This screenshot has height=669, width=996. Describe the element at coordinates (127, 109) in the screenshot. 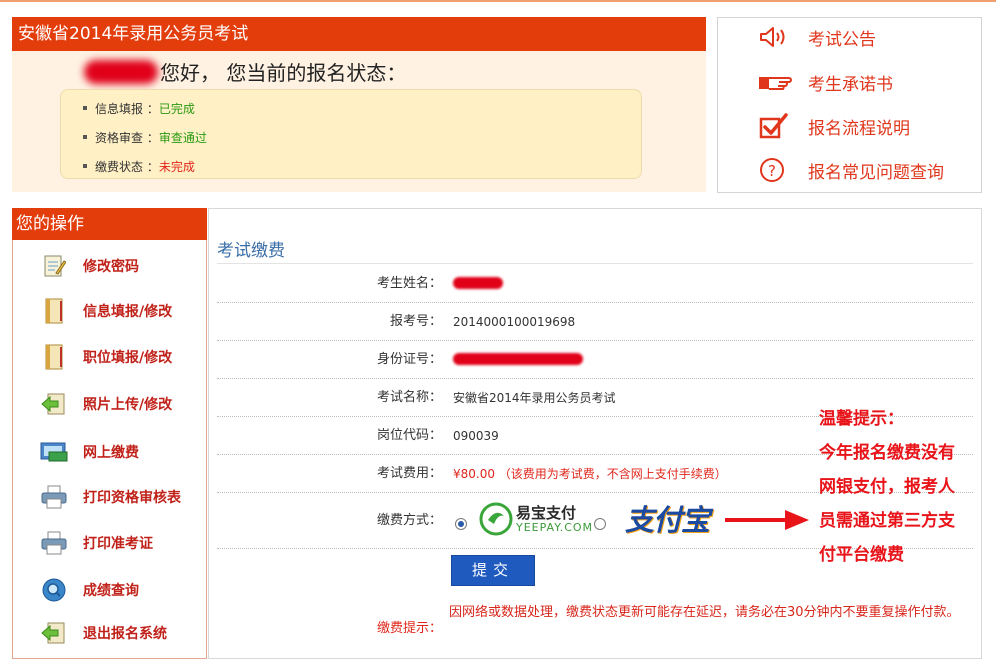

I see `status-label: 信息填报 ：` at that location.